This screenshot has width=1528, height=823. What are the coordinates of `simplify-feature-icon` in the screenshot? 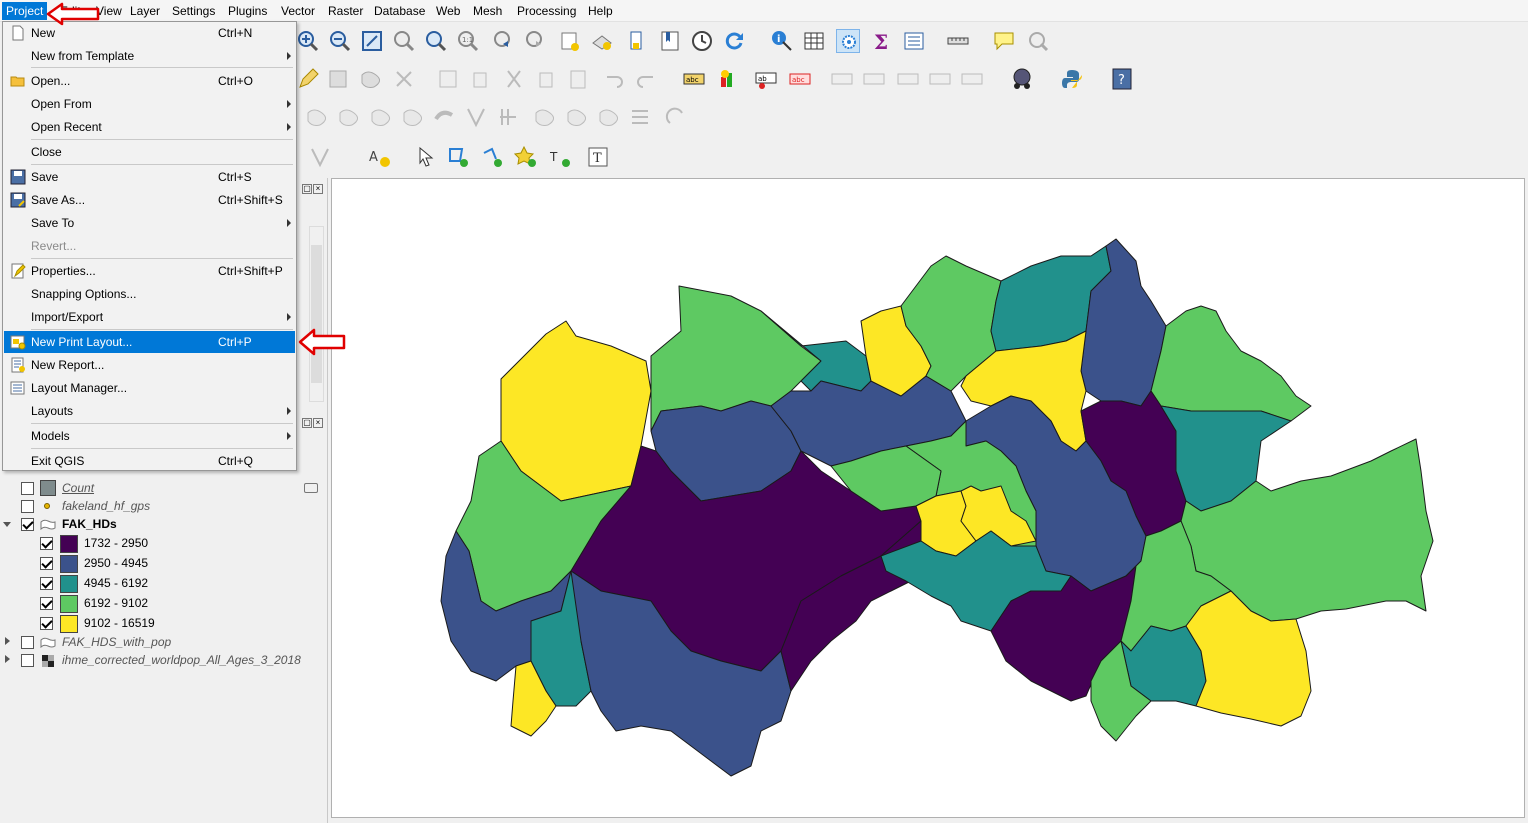 It's located at (348, 117).